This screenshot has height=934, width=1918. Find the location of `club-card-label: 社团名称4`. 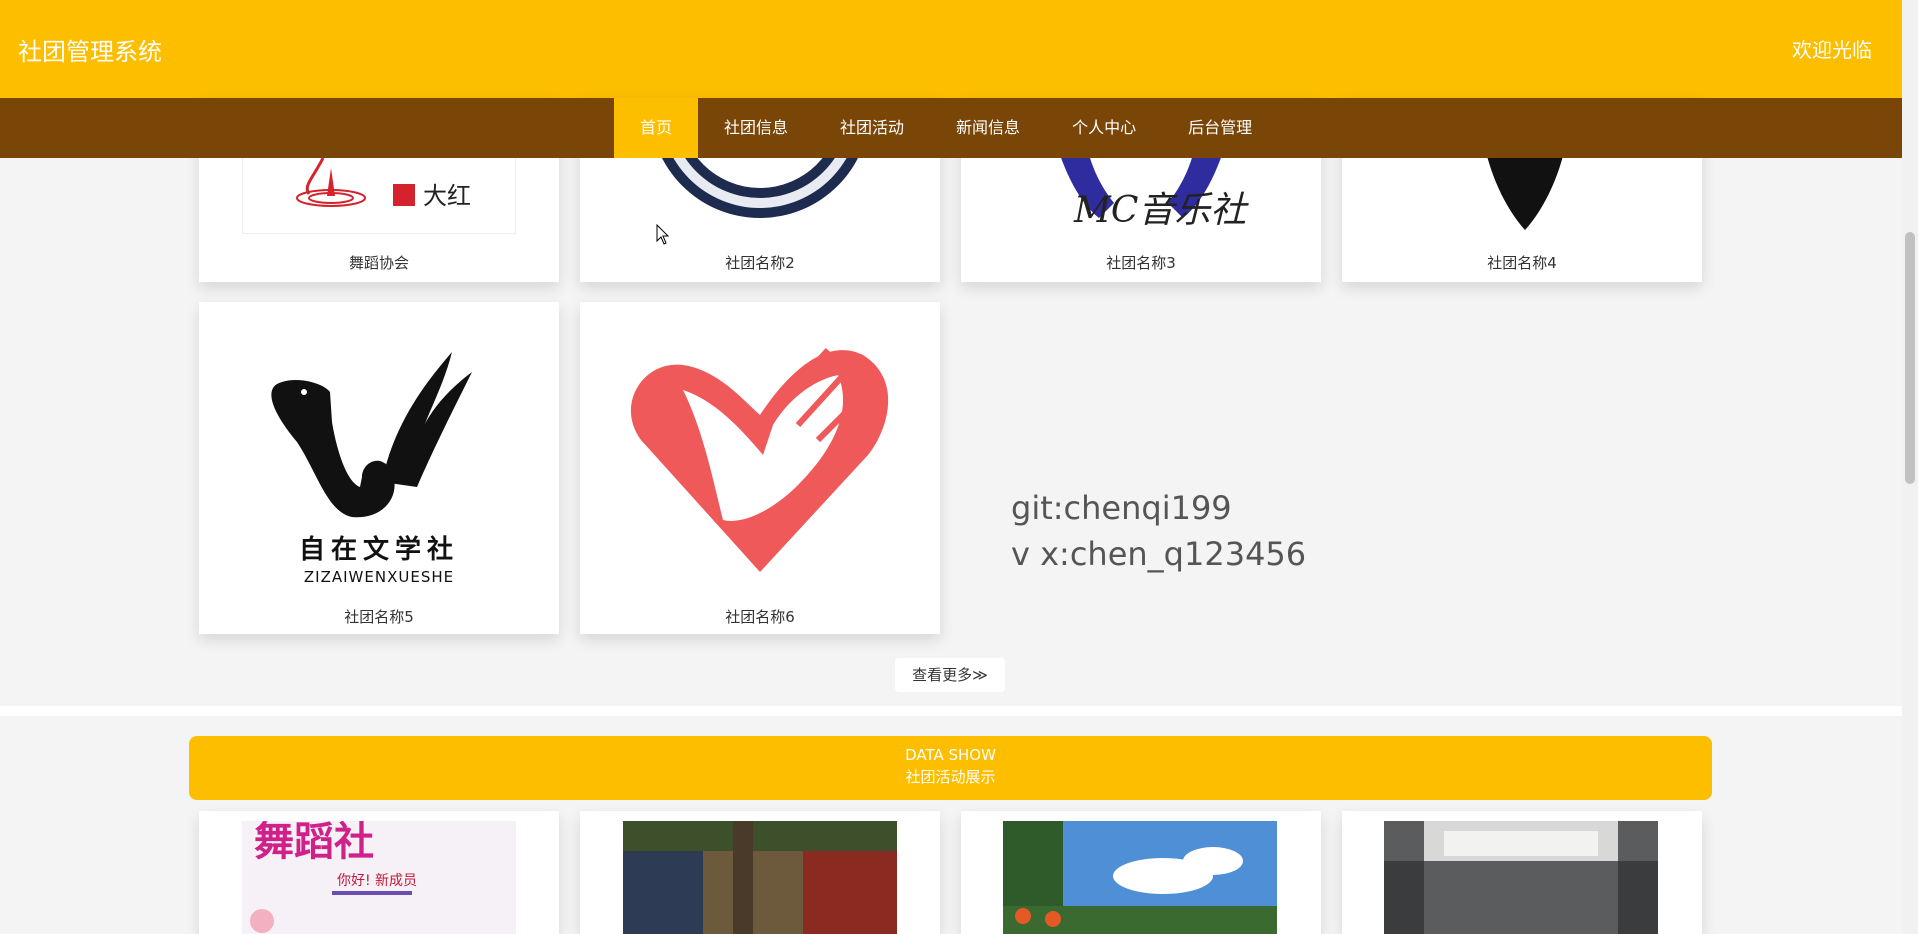

club-card-label: 社团名称4 is located at coordinates (1522, 263).